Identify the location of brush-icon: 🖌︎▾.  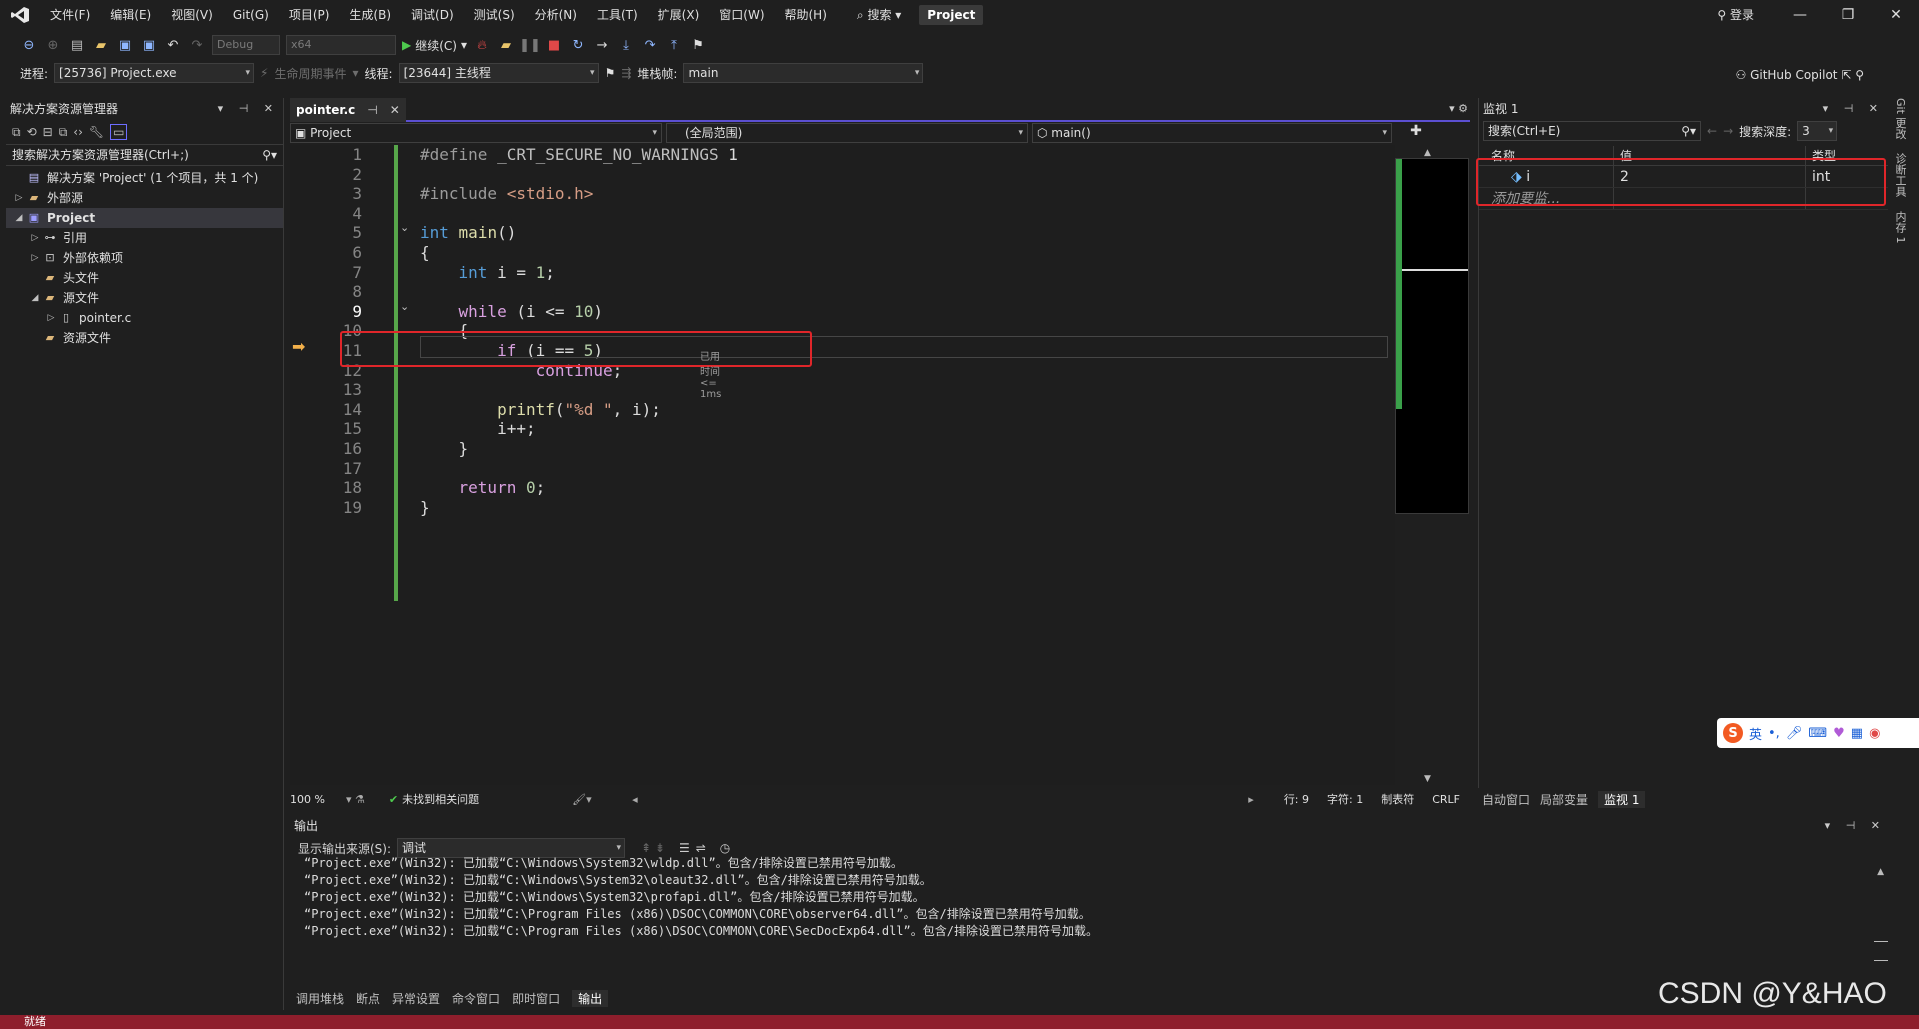
(602, 799).